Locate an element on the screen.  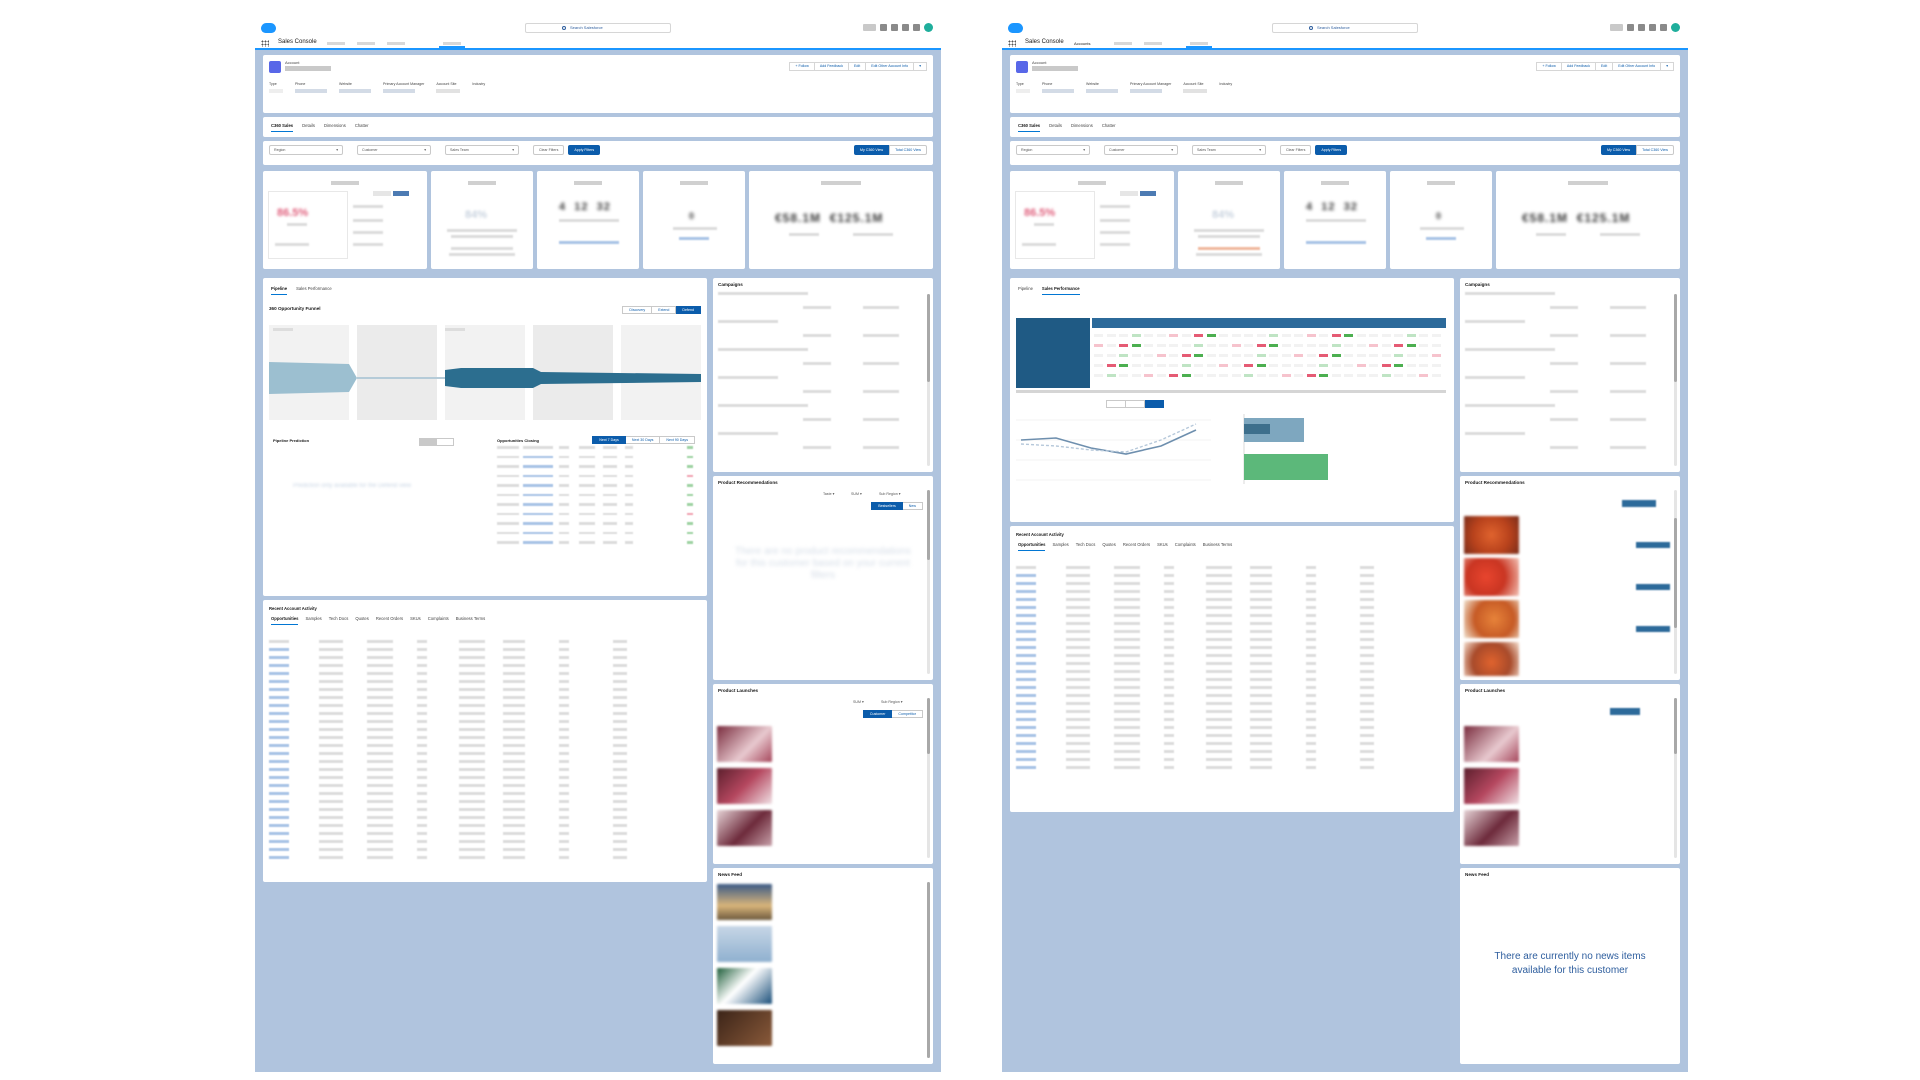
nav-tab-accounts: Accounts is located at coordinates (1082, 43).